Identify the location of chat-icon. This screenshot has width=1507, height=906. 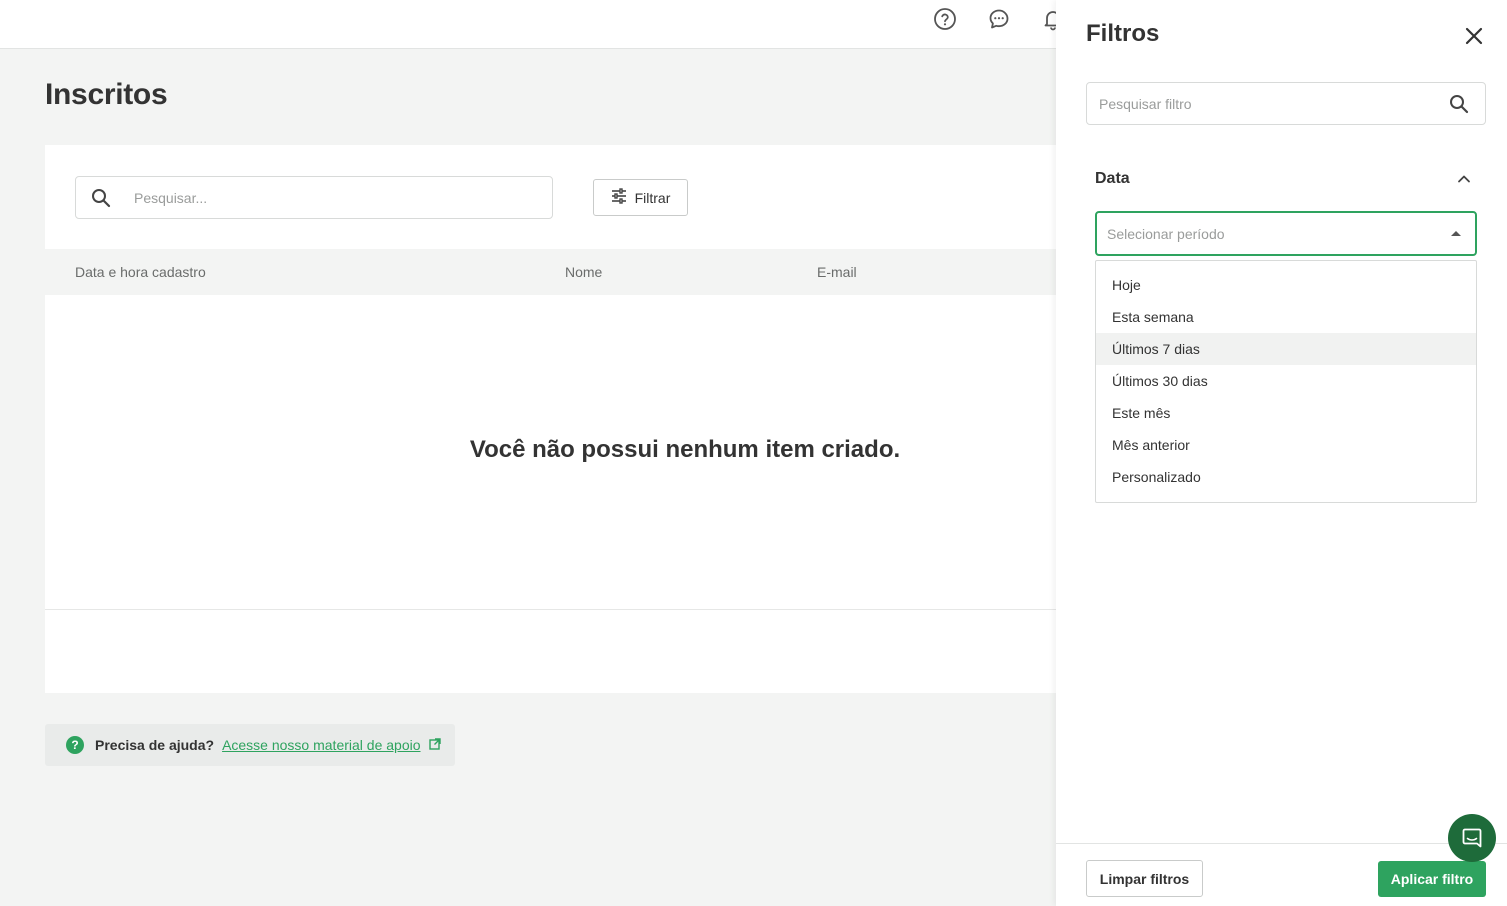
(999, 19).